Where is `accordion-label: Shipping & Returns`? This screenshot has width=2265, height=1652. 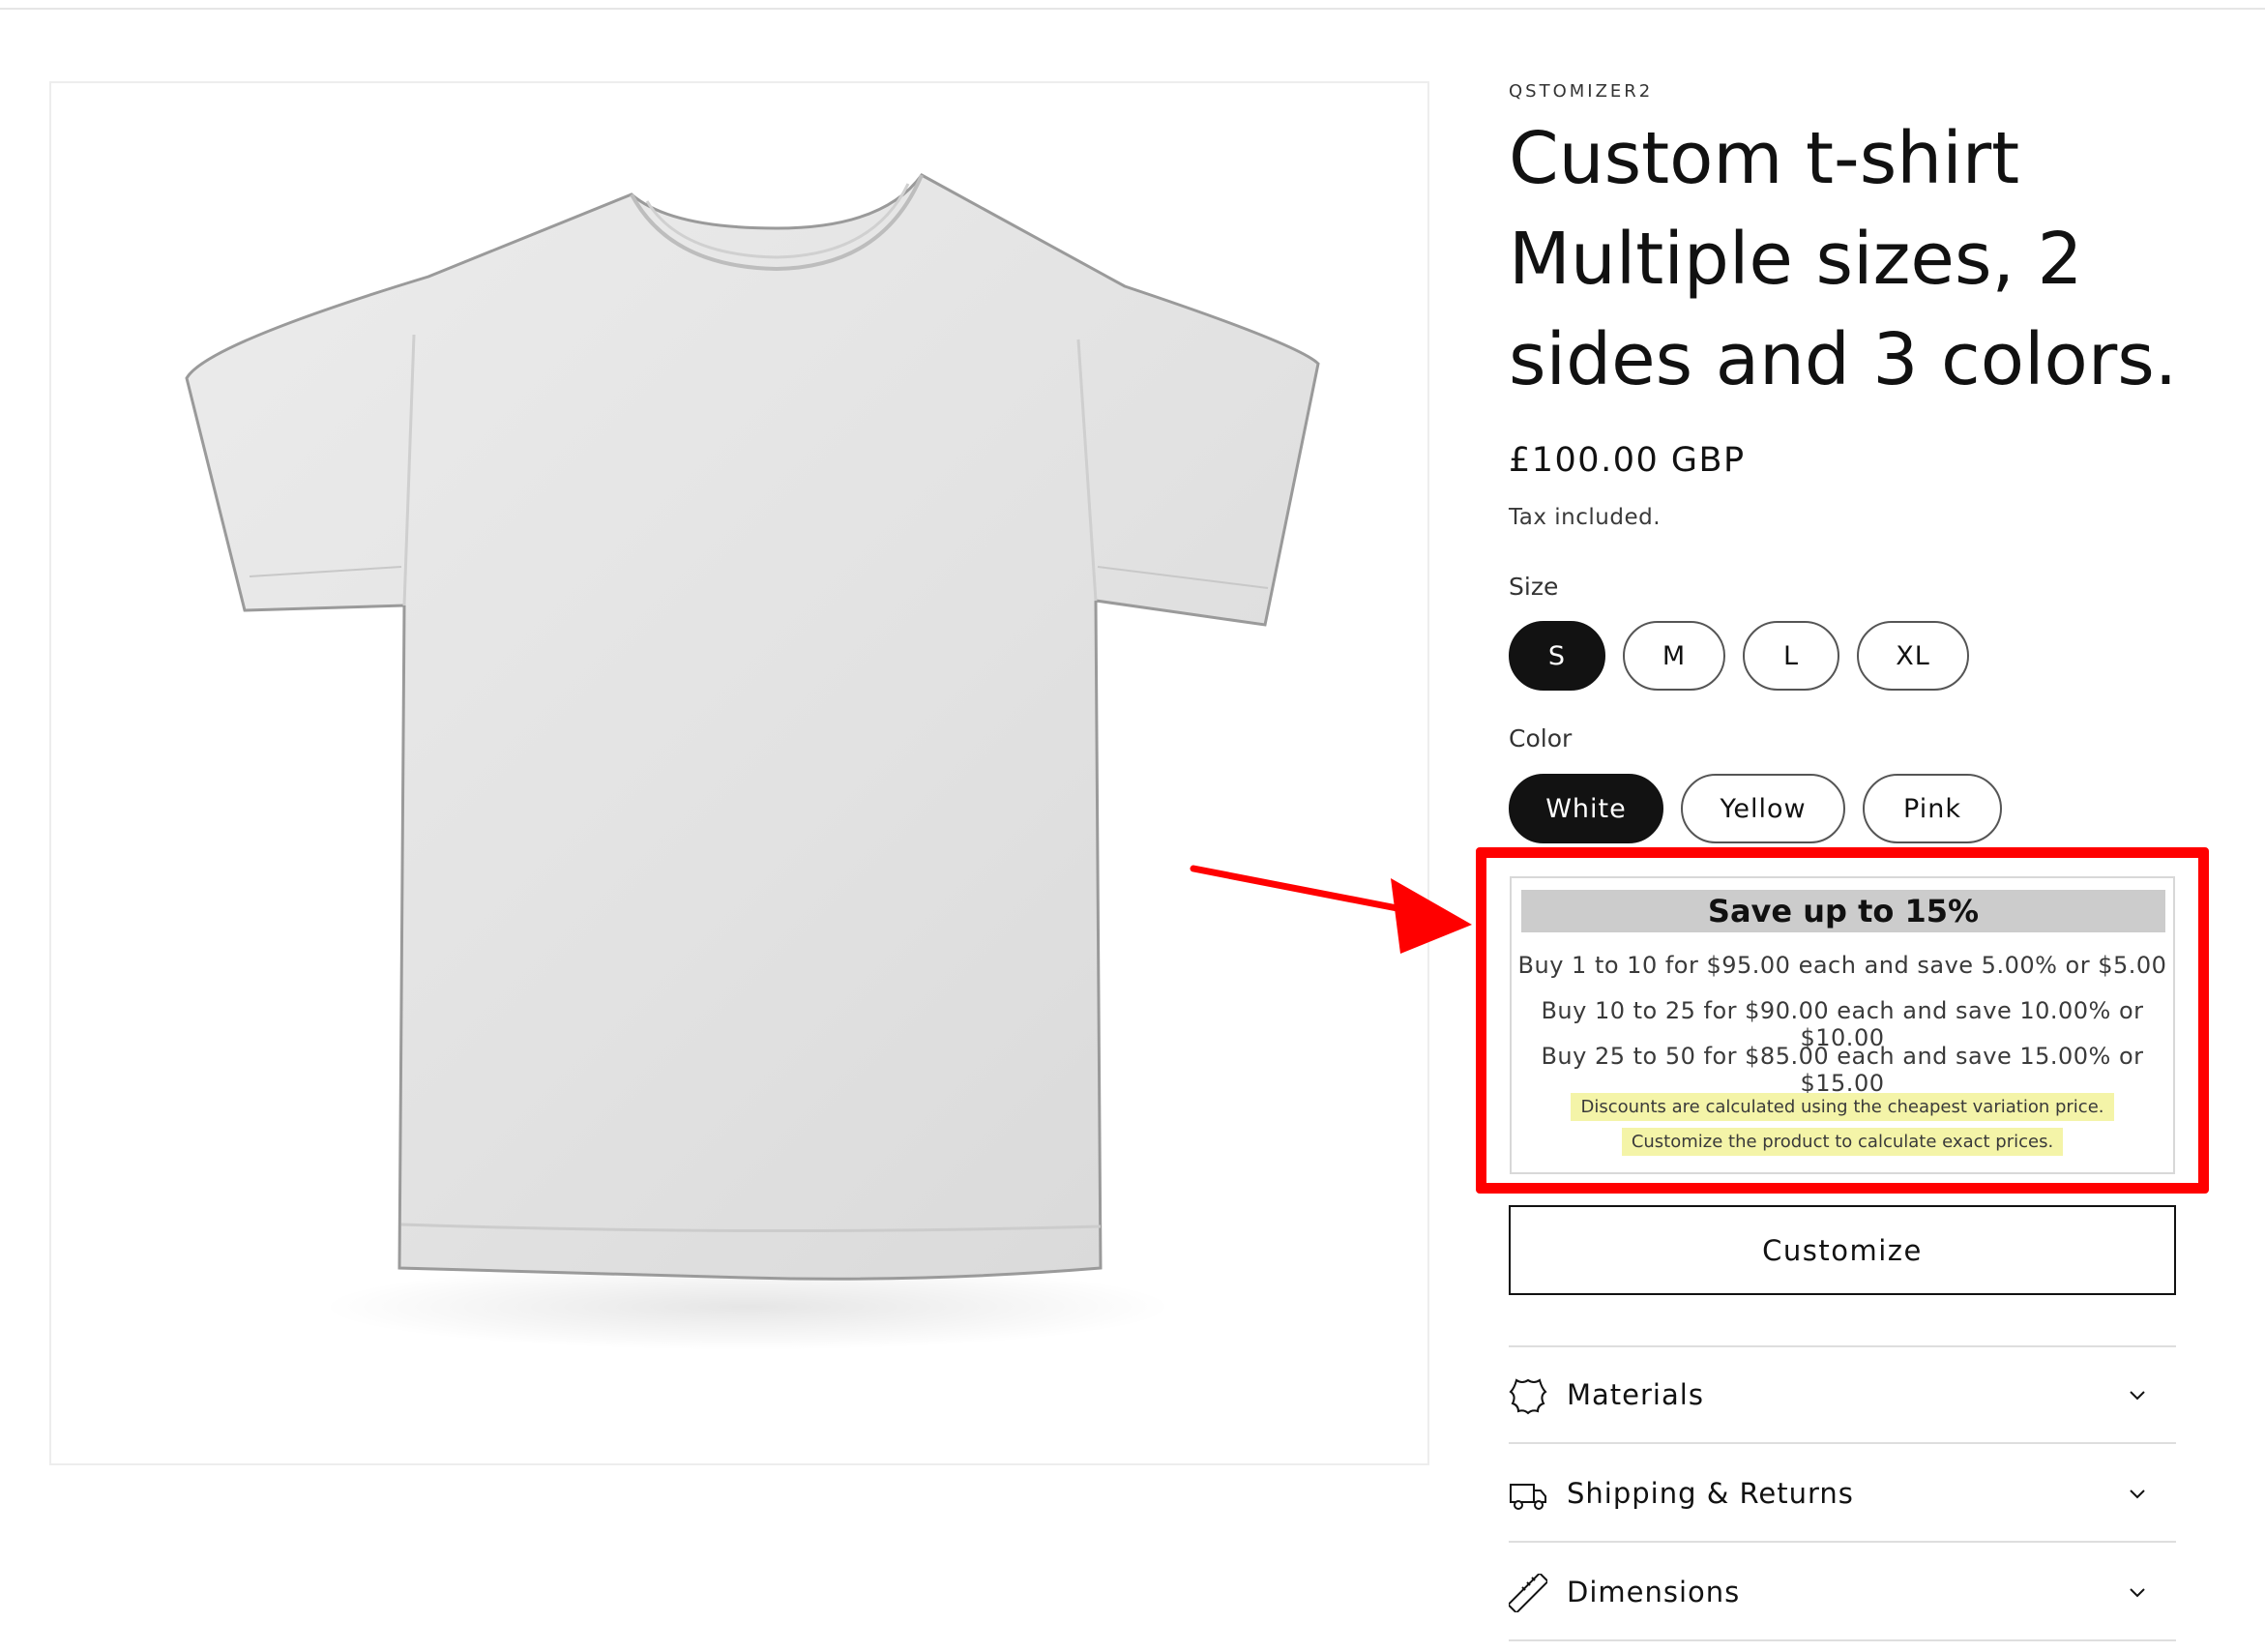
accordion-label: Shipping & Returns is located at coordinates (1710, 1493).